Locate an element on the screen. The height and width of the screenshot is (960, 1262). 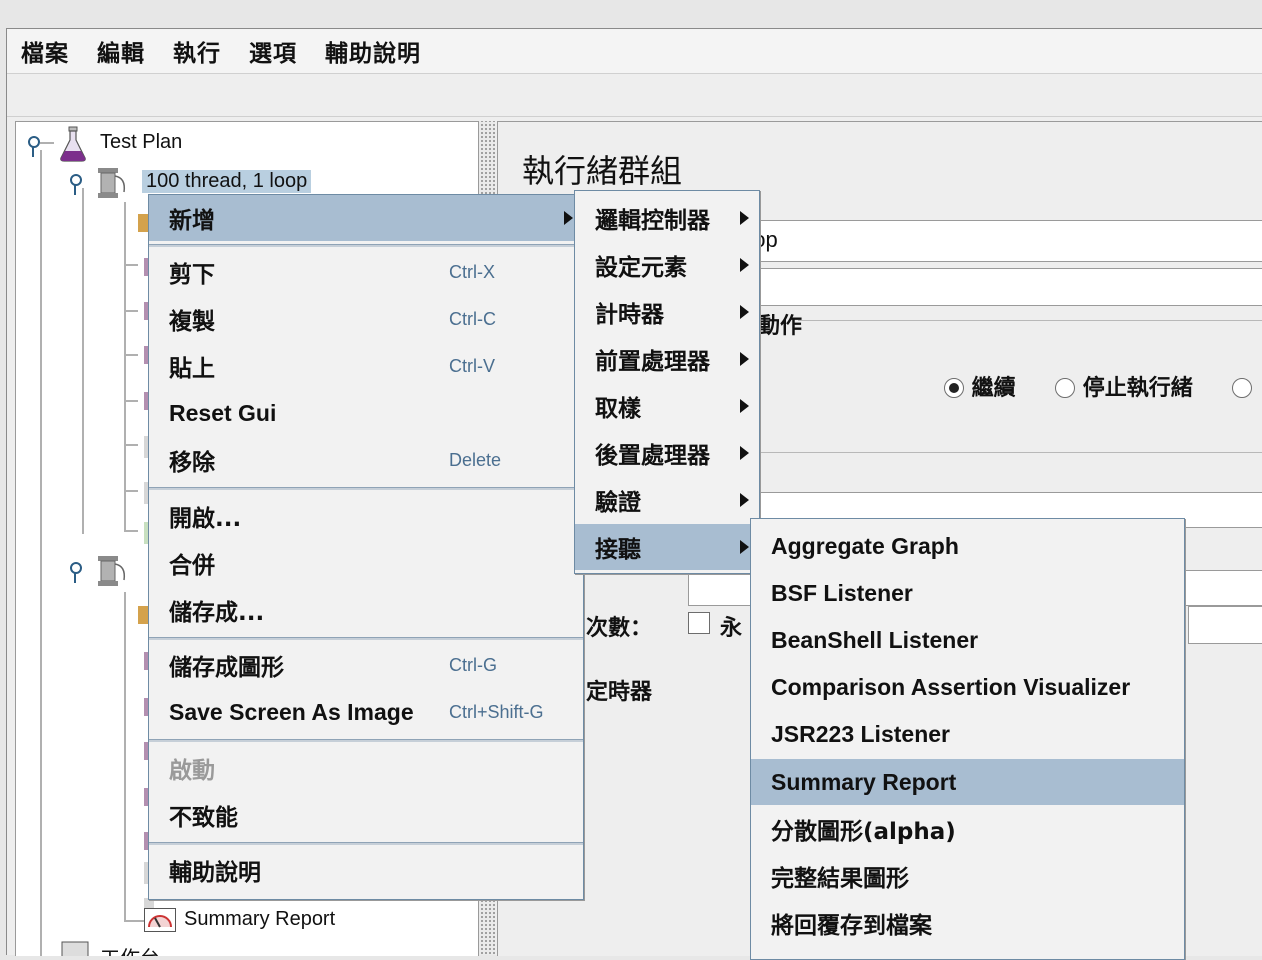
menu-shortcut: Ctrl-G is located at coordinates (473, 664).